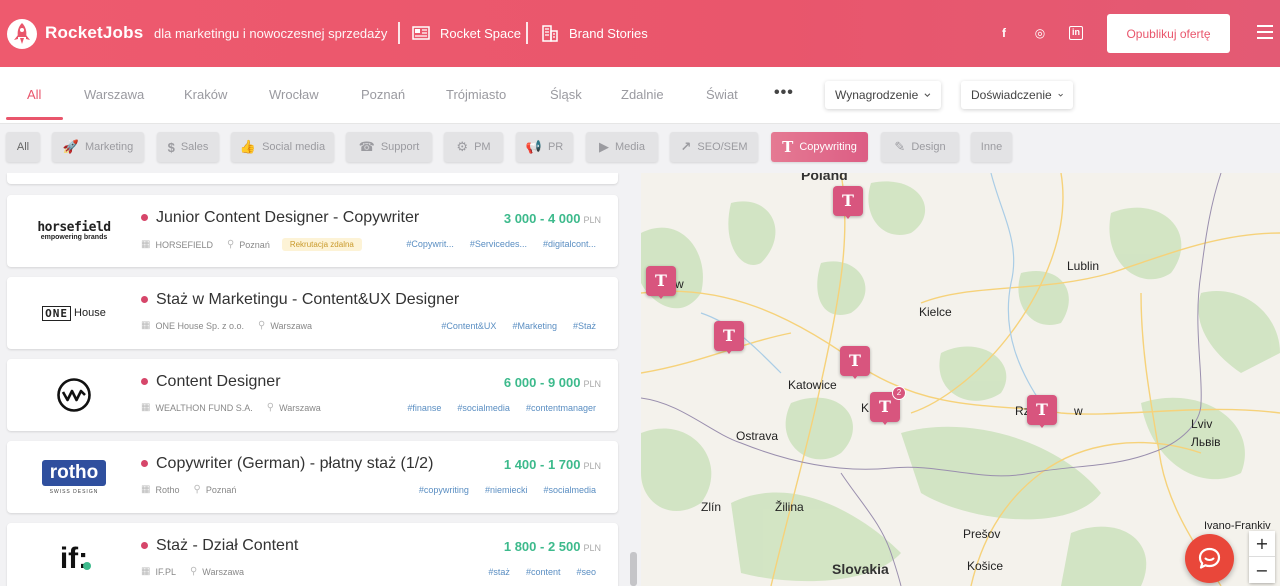 This screenshot has width=1280, height=586. What do you see at coordinates (192, 571) in the screenshot?
I see `job-meta: ▦ IF.PL ⚲ Warszawa` at bounding box center [192, 571].